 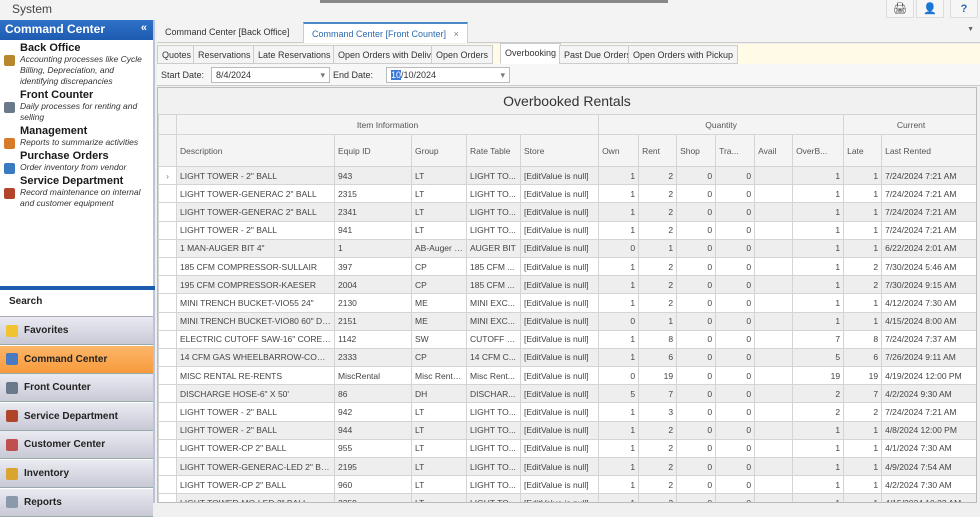 What do you see at coordinates (373, 150) in the screenshot?
I see `column-header-equip-id: Equip ID` at bounding box center [373, 150].